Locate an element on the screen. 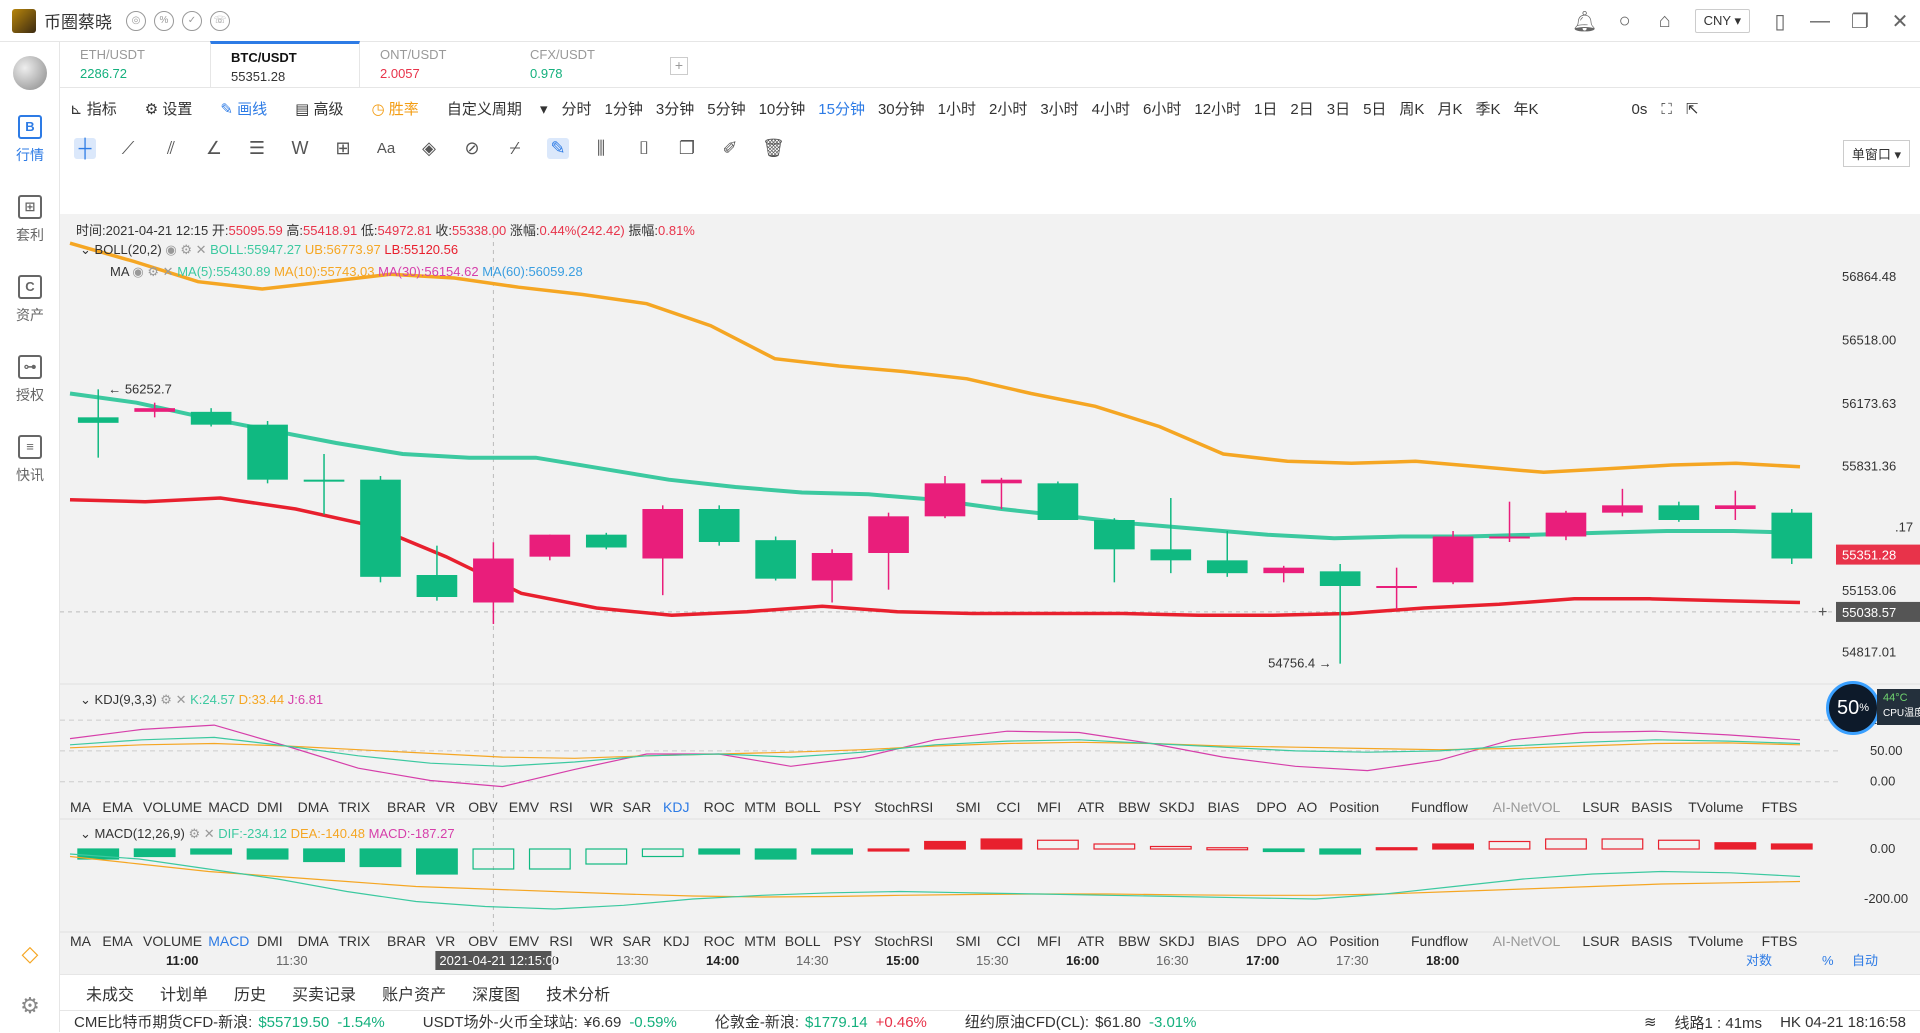 The height and width of the screenshot is (1033, 1920). indicator-tab: OBV is located at coordinates (483, 807).